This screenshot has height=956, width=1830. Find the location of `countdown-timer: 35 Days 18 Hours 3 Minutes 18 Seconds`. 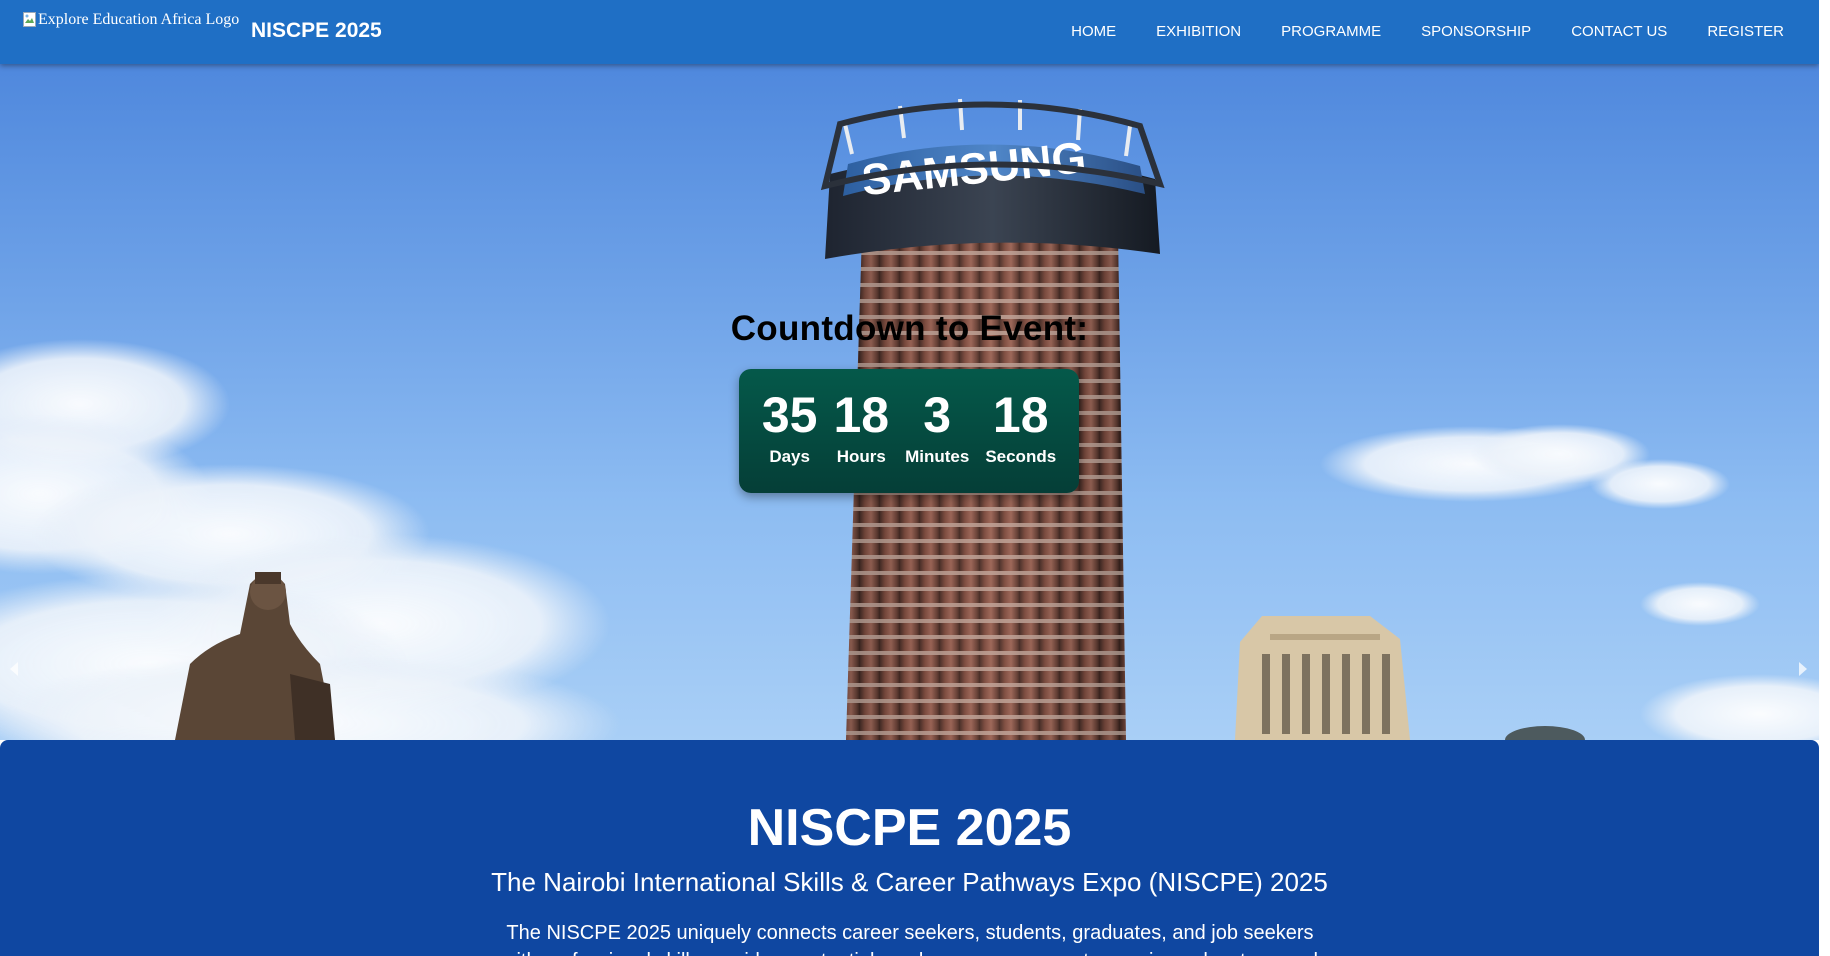

countdown-timer: 35 Days 18 Hours 3 Minutes 18 Seconds is located at coordinates (909, 431).